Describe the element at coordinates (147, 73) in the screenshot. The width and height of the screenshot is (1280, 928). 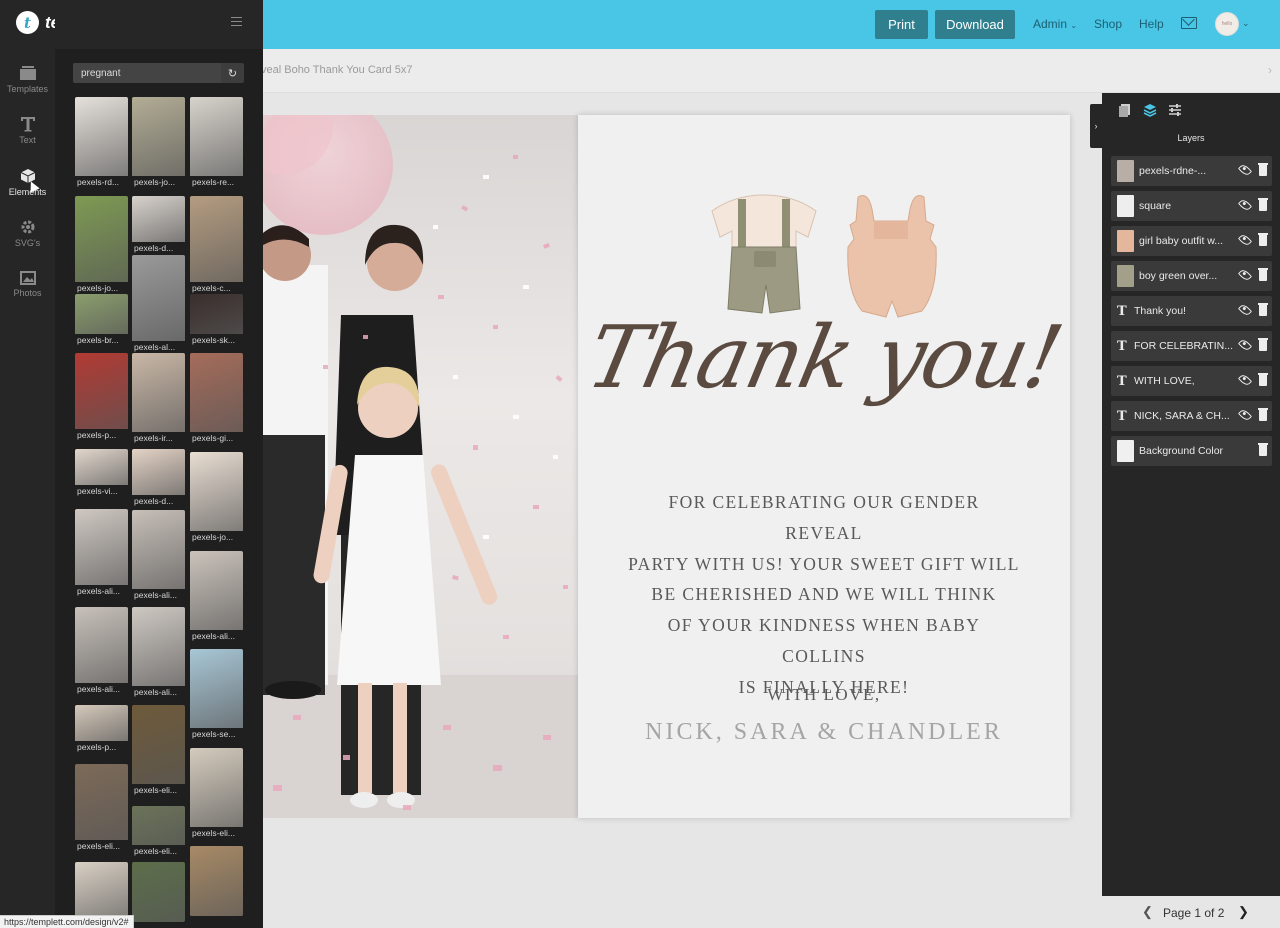
I see `search-input` at that location.